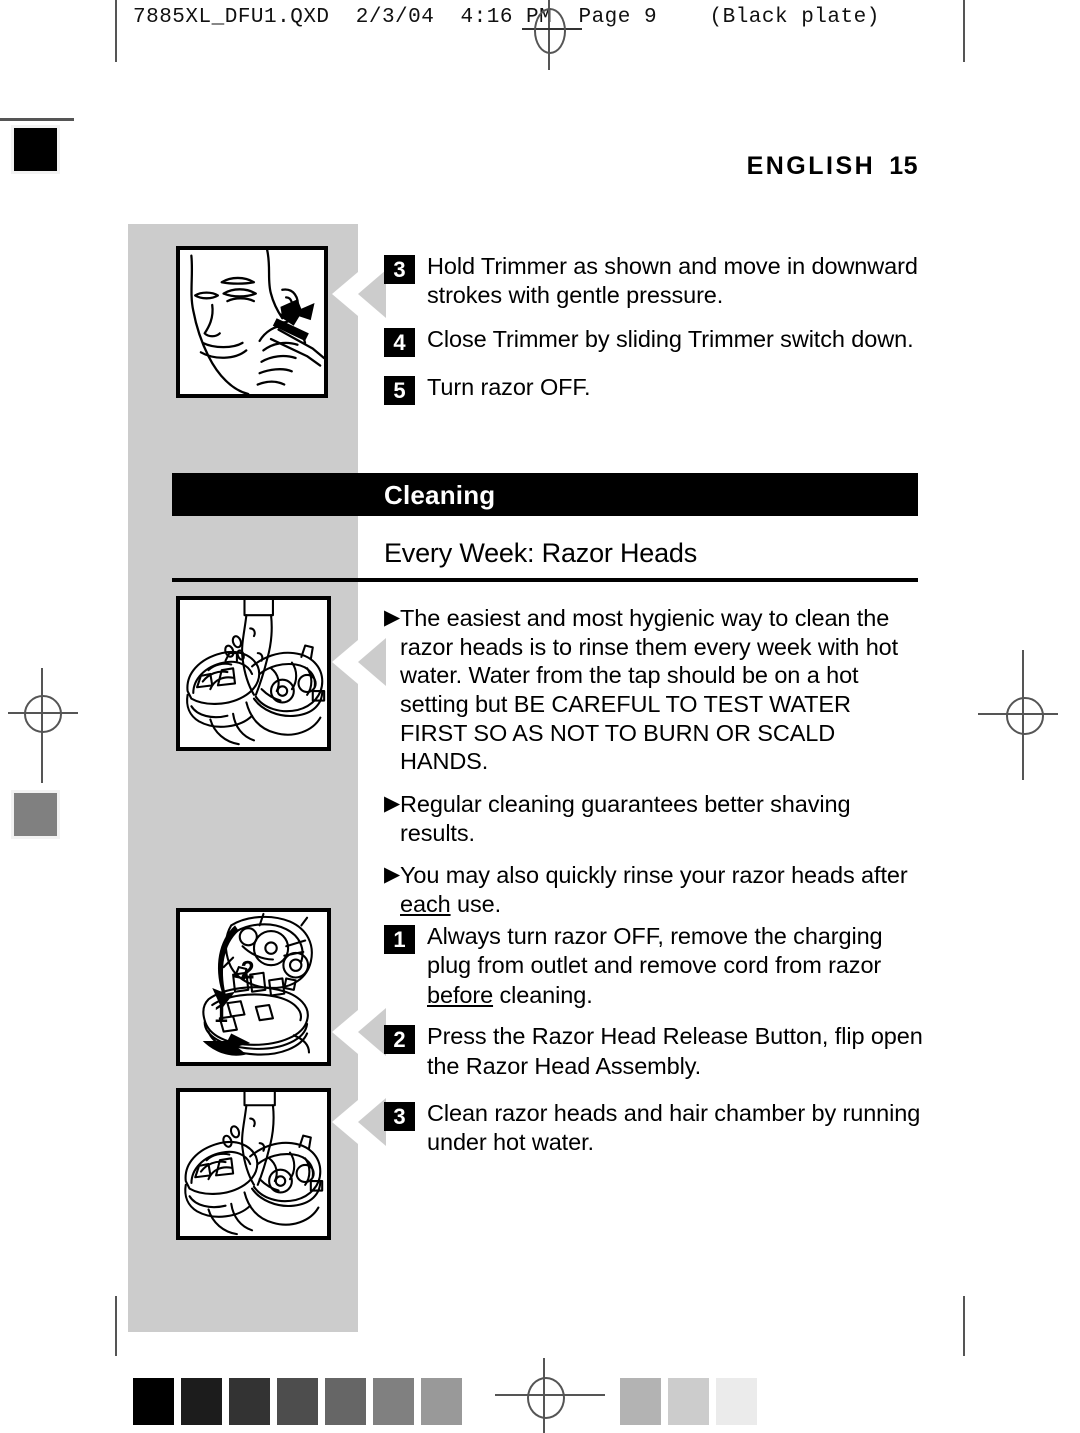 The image size is (1080, 1433). Describe the element at coordinates (48, 728) in the screenshot. I see `registration-mark-left-icon` at that location.